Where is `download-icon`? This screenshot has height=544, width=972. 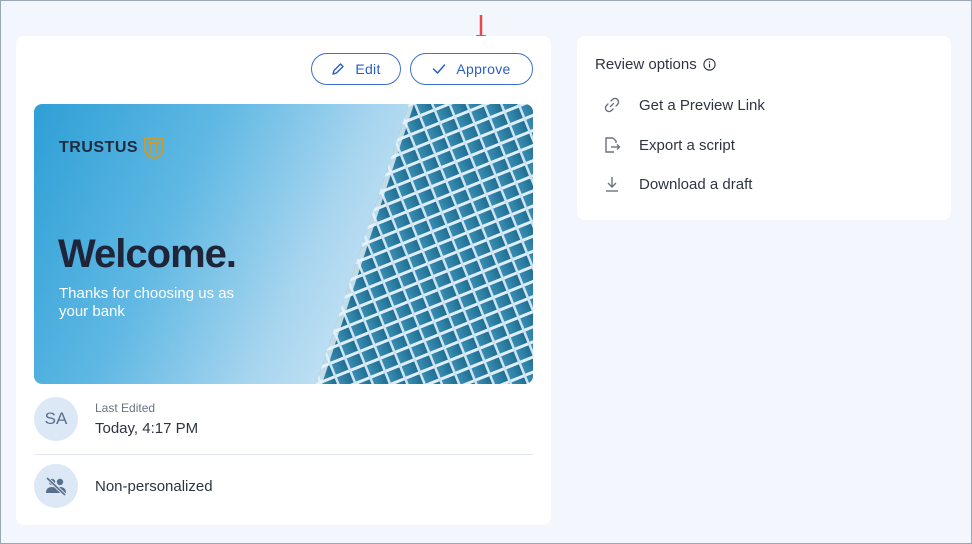
download-icon is located at coordinates (612, 184).